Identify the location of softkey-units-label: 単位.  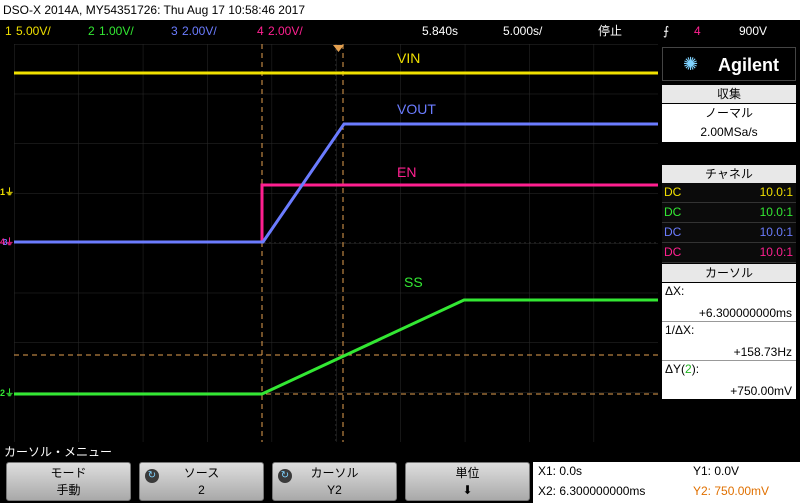
(467, 473).